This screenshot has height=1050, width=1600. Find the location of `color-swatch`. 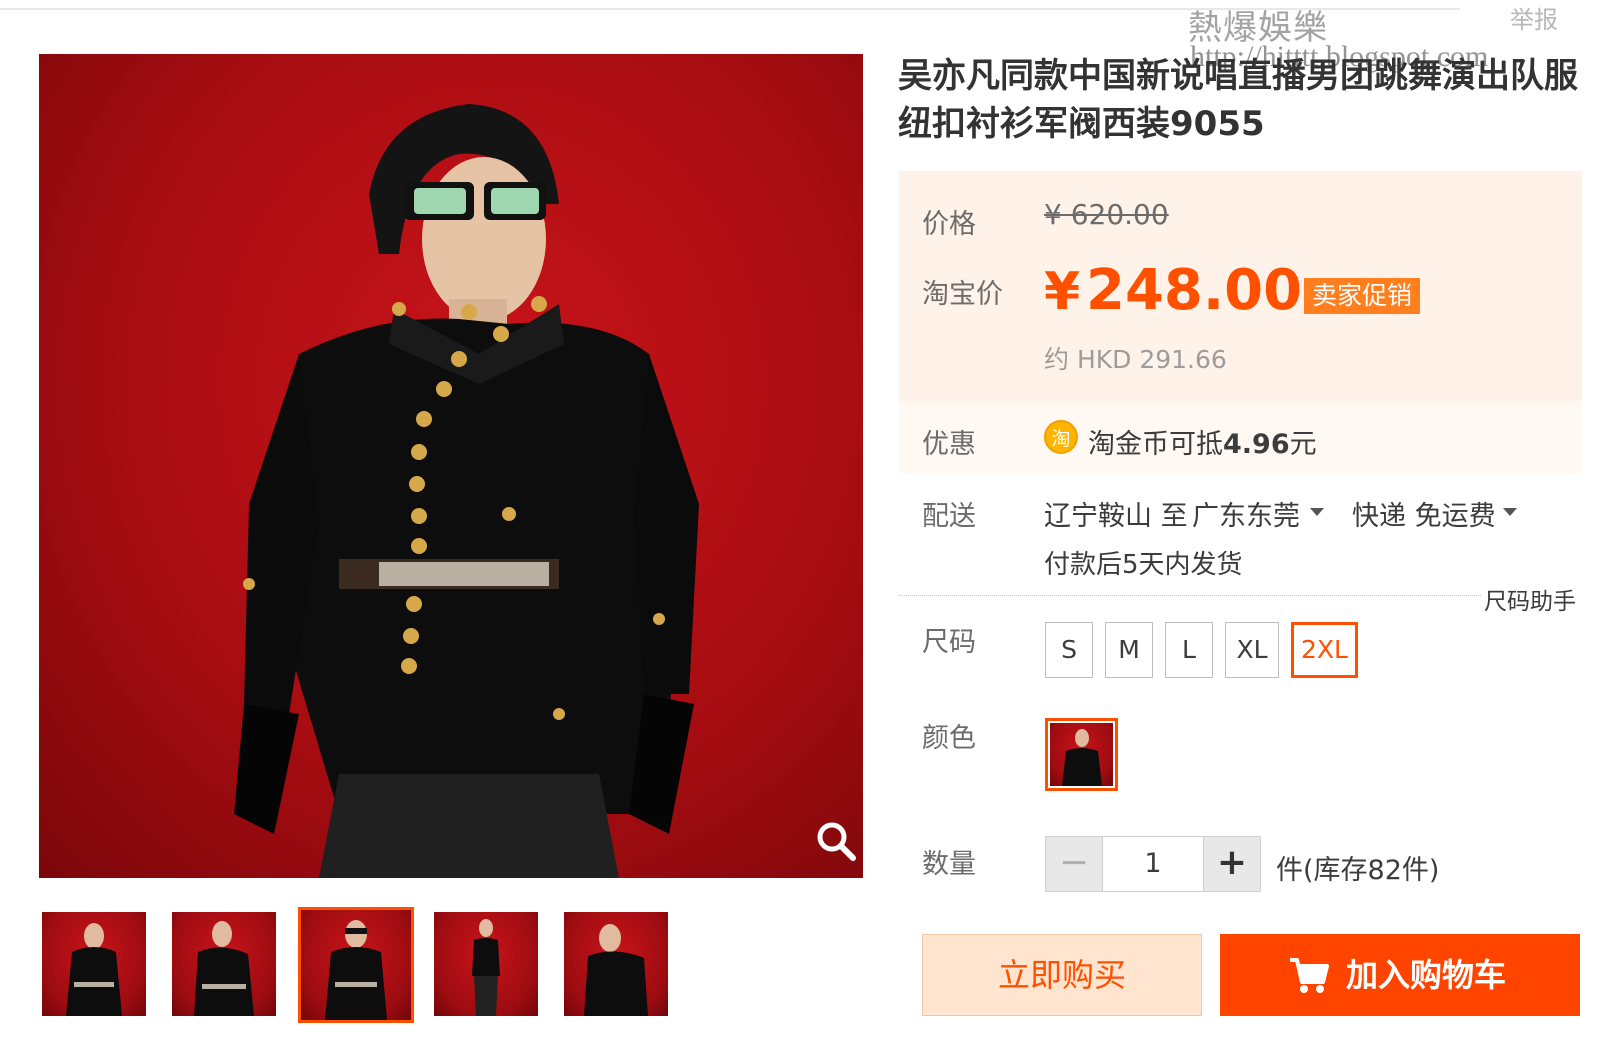

color-swatch is located at coordinates (1081, 754).